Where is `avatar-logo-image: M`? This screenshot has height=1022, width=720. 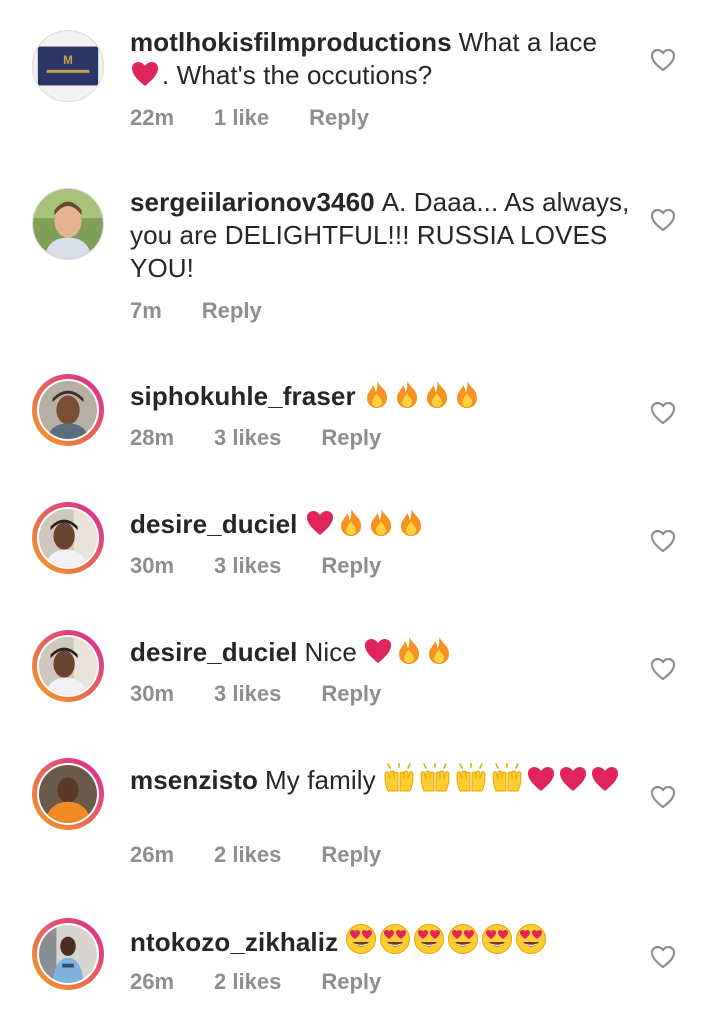
avatar-logo-image: M is located at coordinates (68, 66).